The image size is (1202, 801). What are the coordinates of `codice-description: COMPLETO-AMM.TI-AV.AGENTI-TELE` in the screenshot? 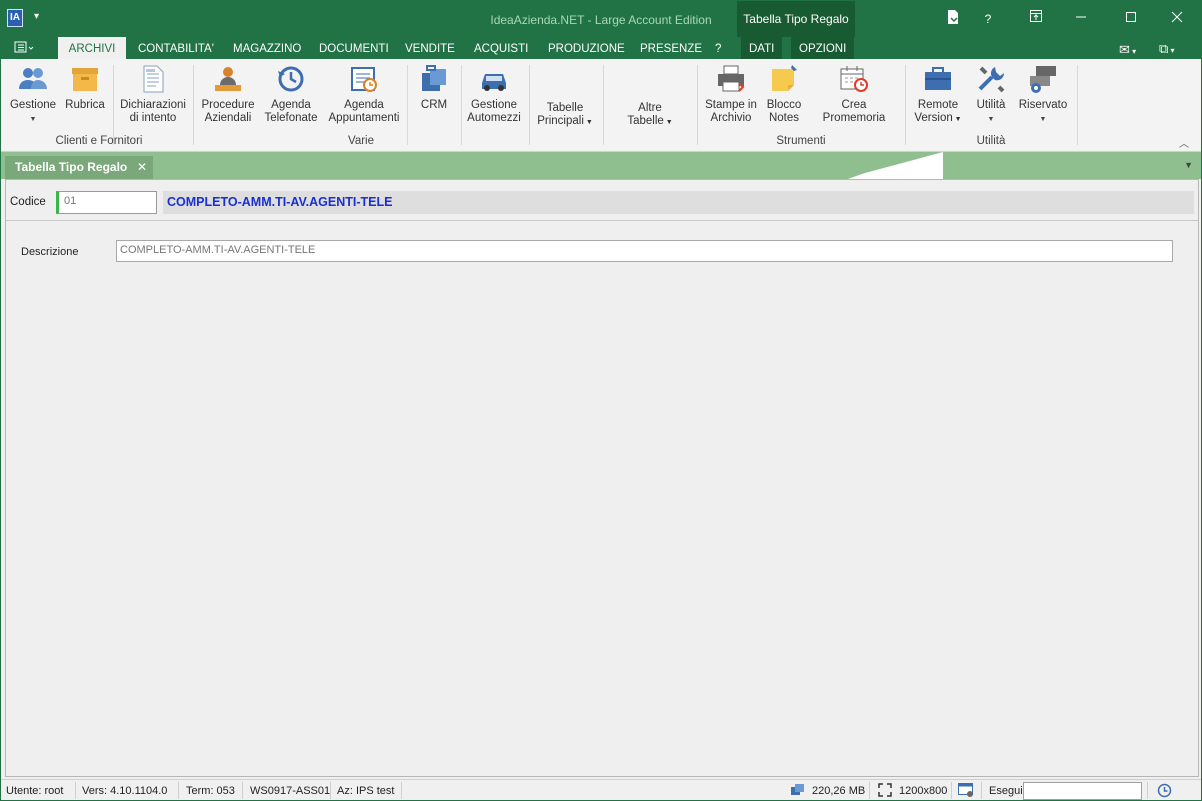 It's located at (678, 202).